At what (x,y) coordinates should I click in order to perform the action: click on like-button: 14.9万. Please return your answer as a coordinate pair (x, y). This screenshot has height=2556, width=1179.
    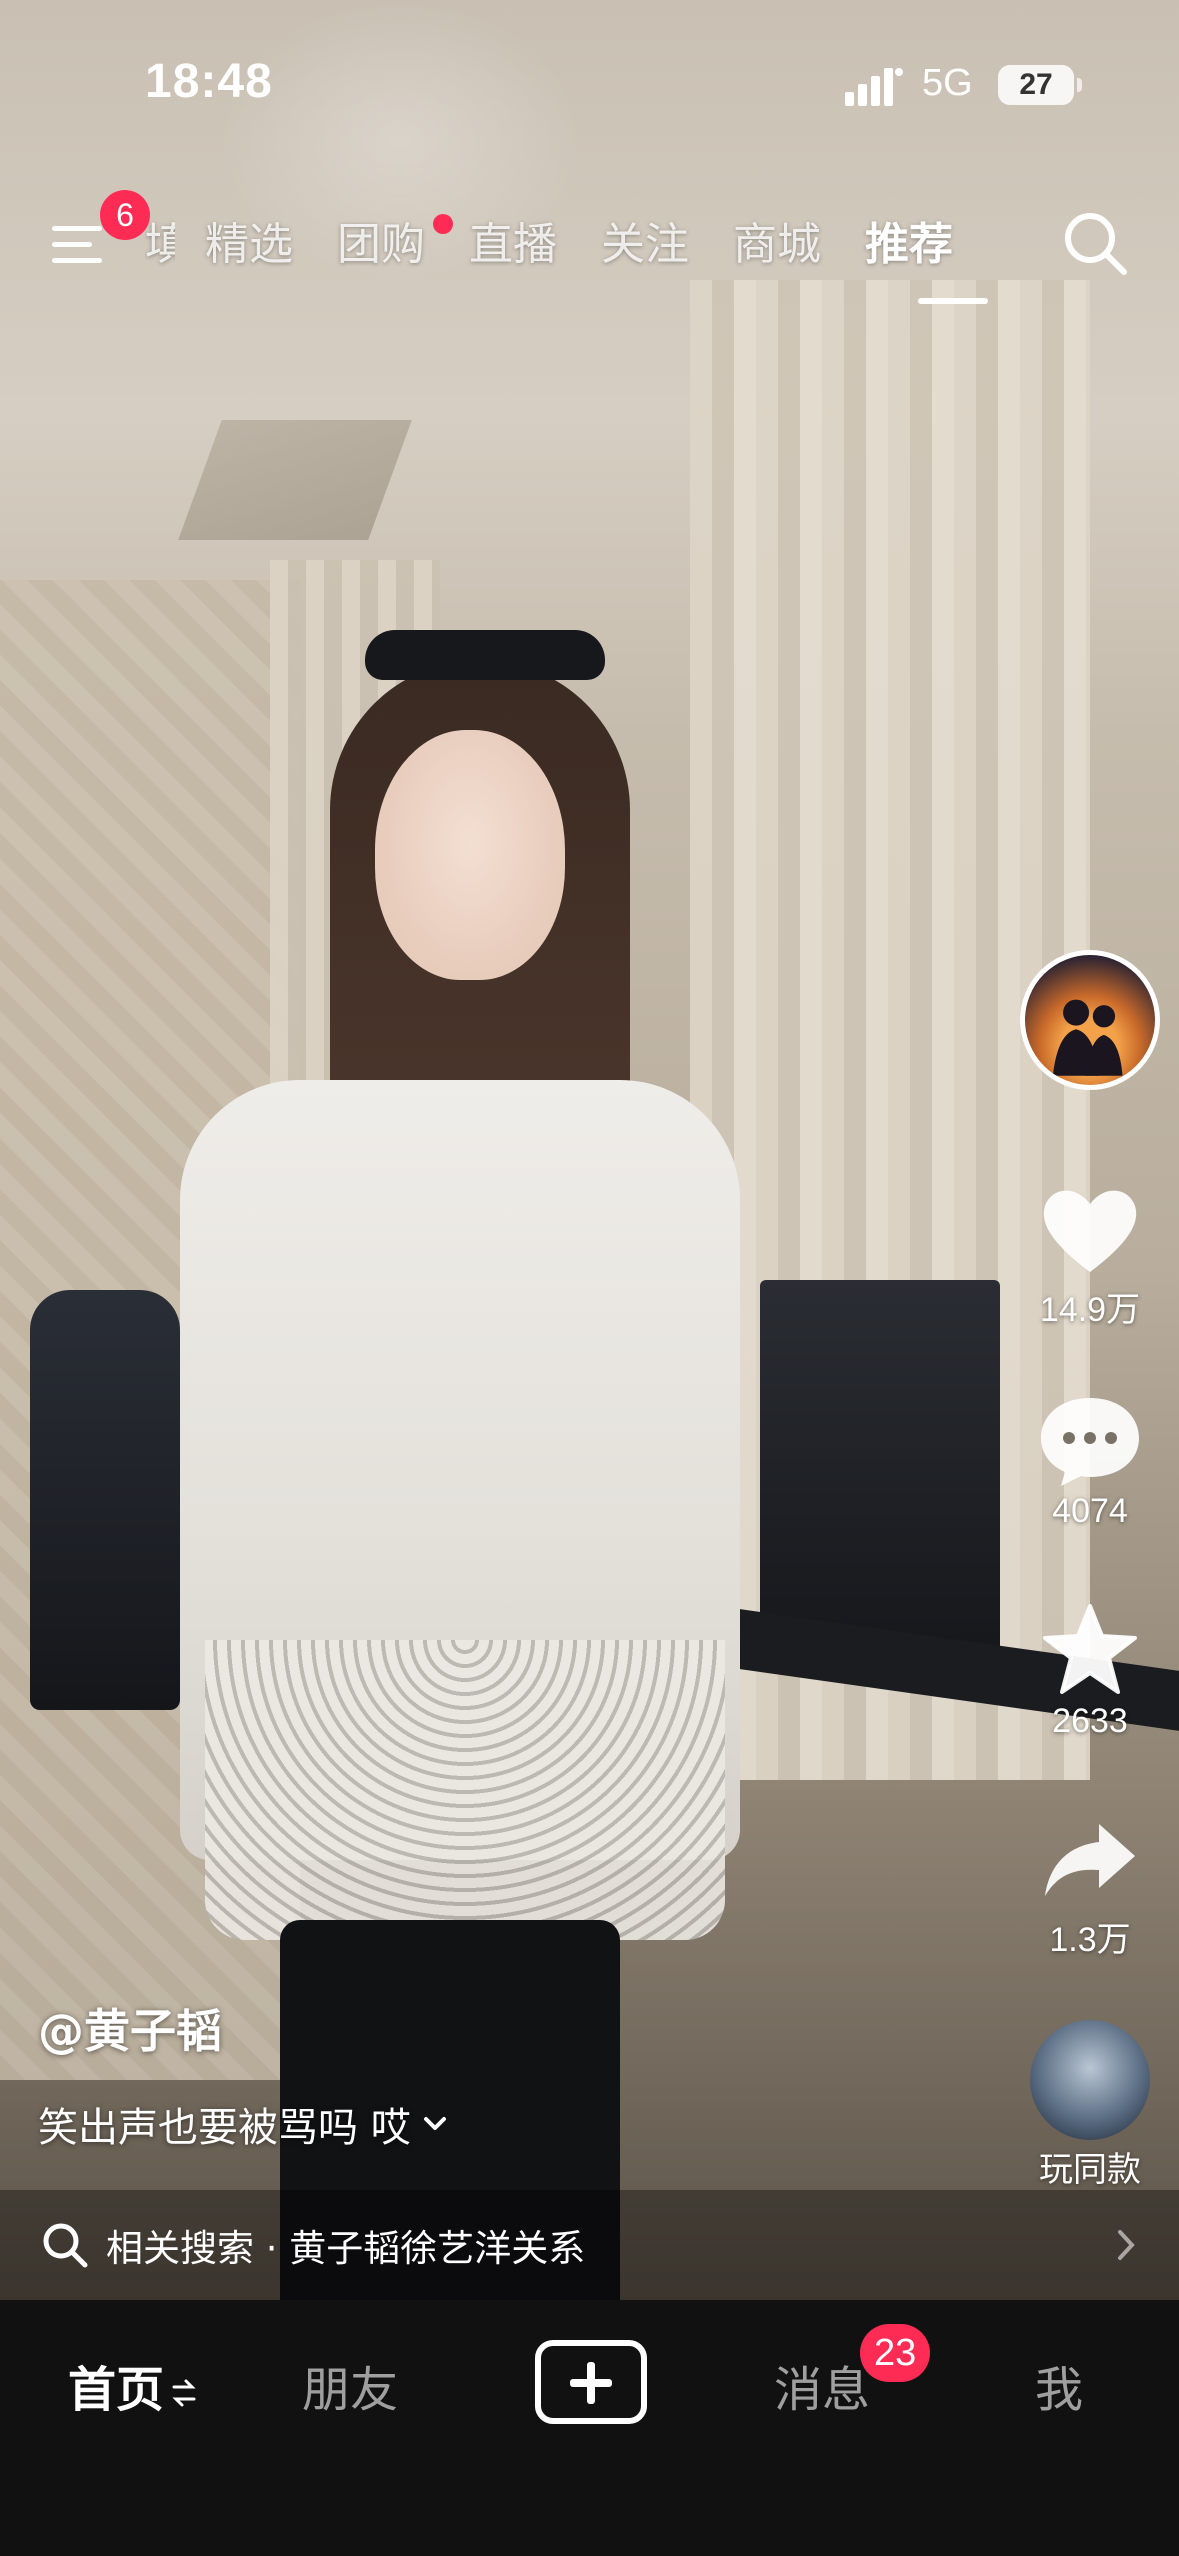
    Looking at the image, I should click on (1090, 1255).